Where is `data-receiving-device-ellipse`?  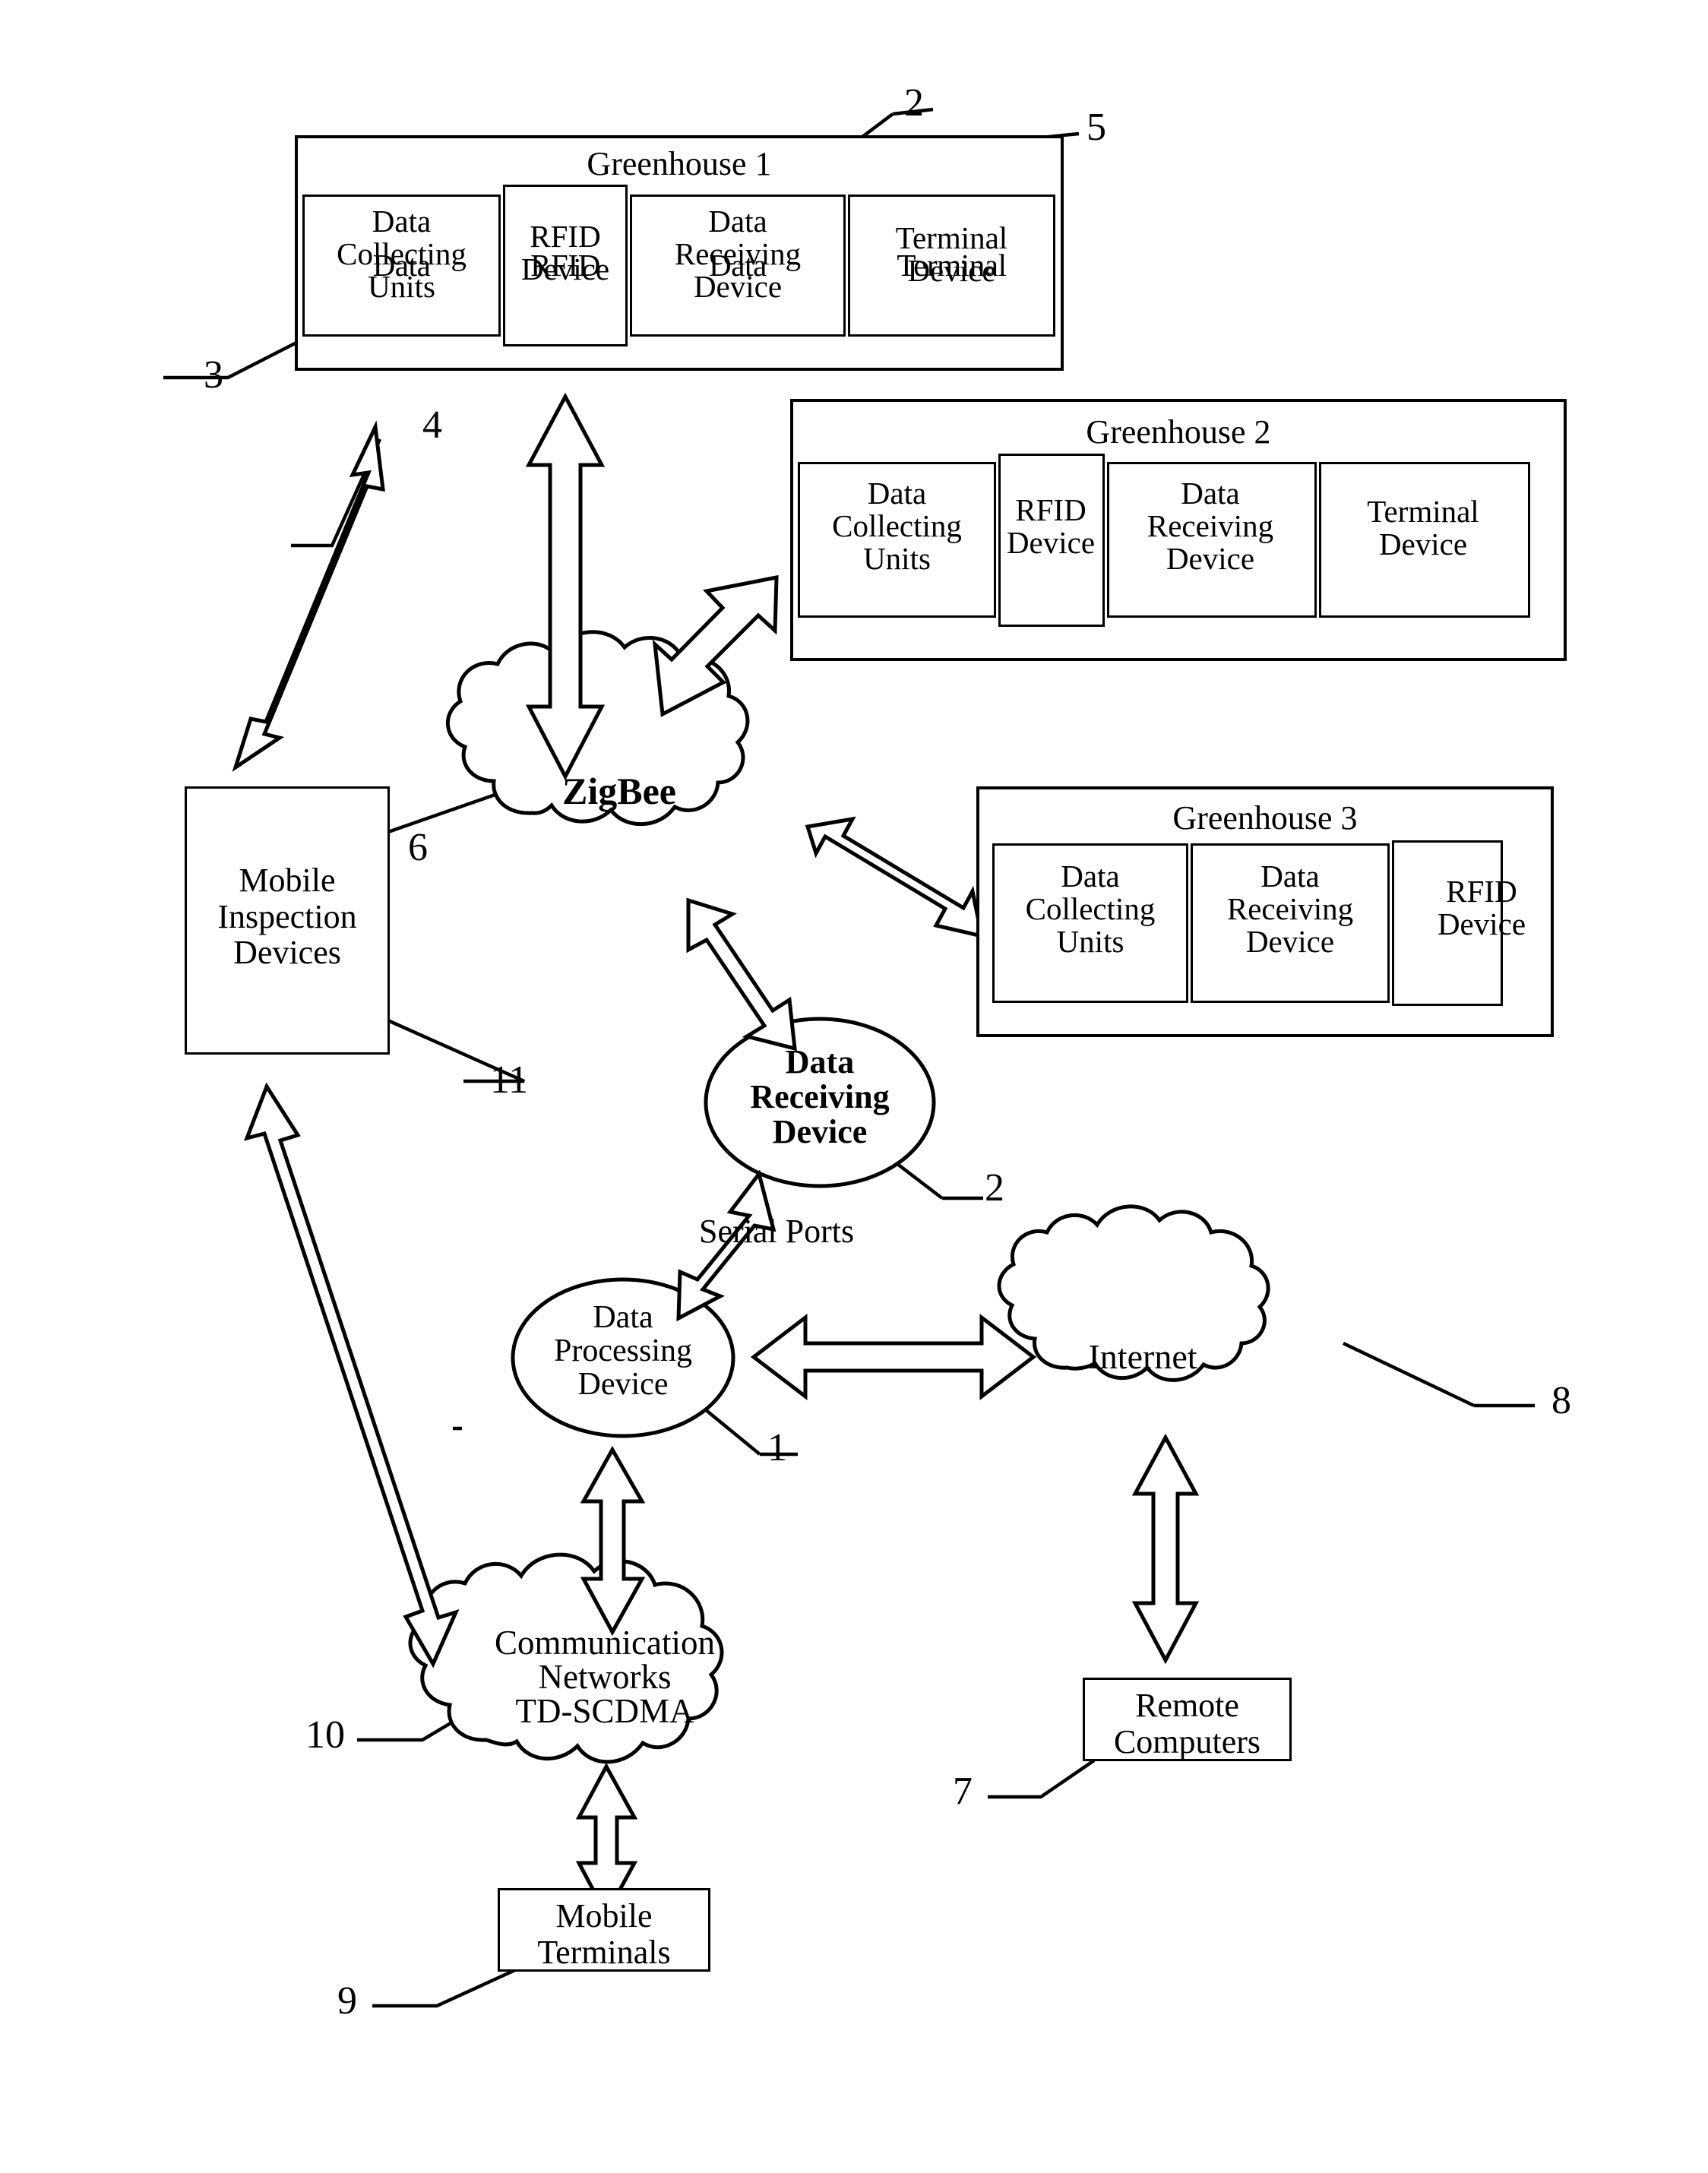 data-receiving-device-ellipse is located at coordinates (820, 1103).